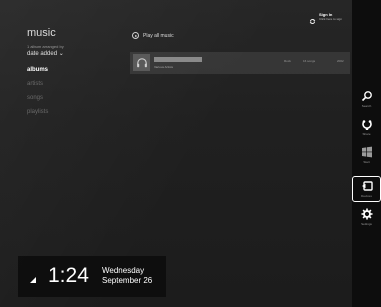 The width and height of the screenshot is (381, 307). I want to click on album-art, so click(141, 62).